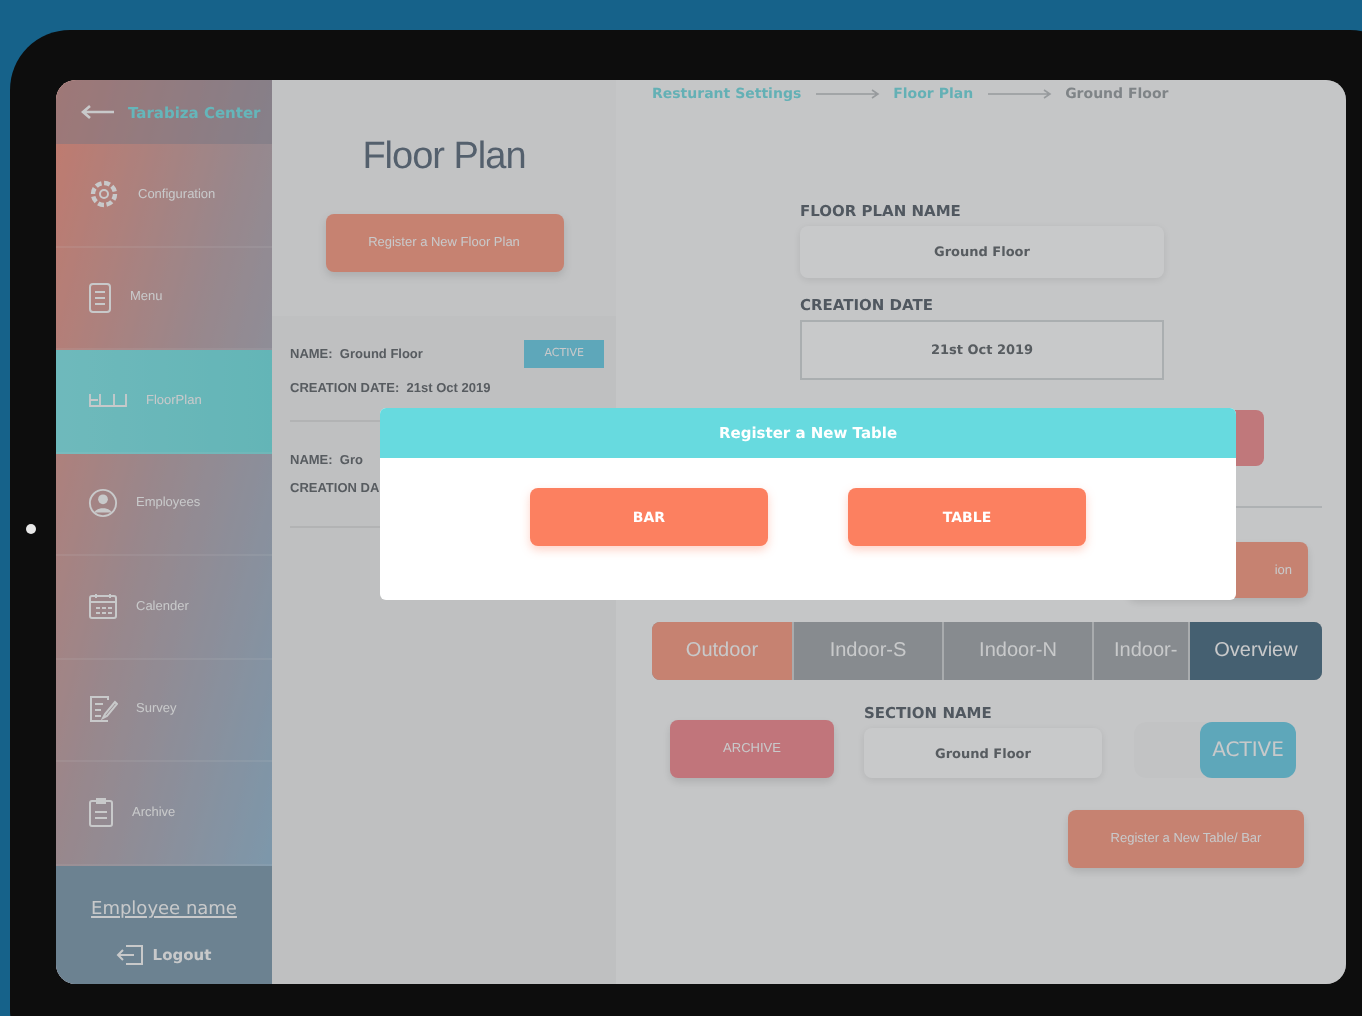  Describe the element at coordinates (104, 194) in the screenshot. I see `gear-icon` at that location.